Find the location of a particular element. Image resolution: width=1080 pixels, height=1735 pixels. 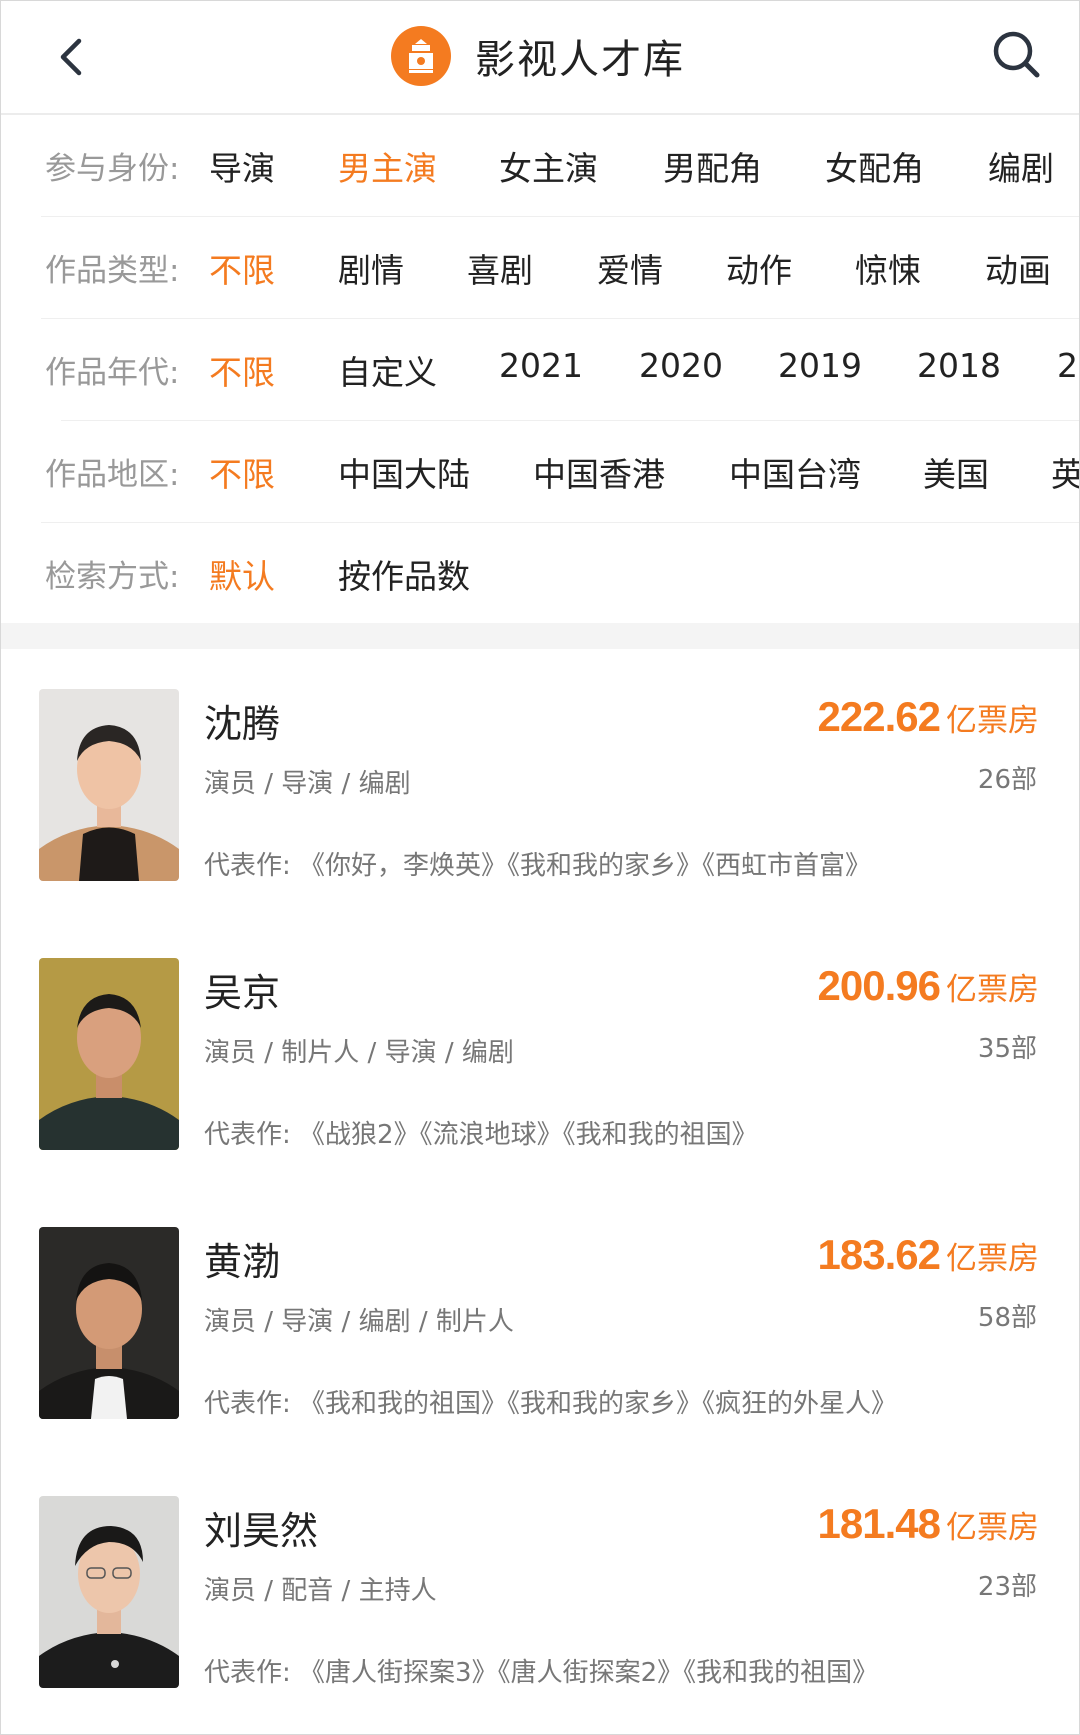

filter-row-role: 参与身份: 导演 男主演 女主演 男配角 女配角 编剧 is located at coordinates (540, 166).